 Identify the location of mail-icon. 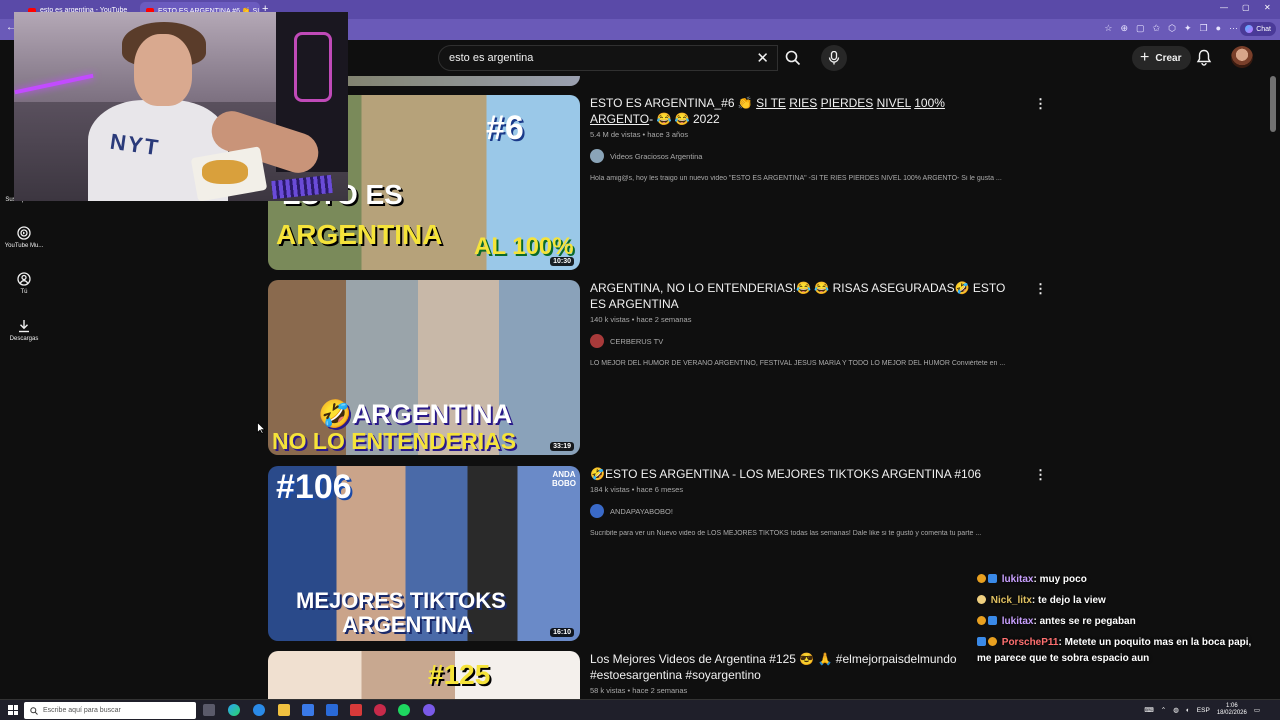
(332, 710).